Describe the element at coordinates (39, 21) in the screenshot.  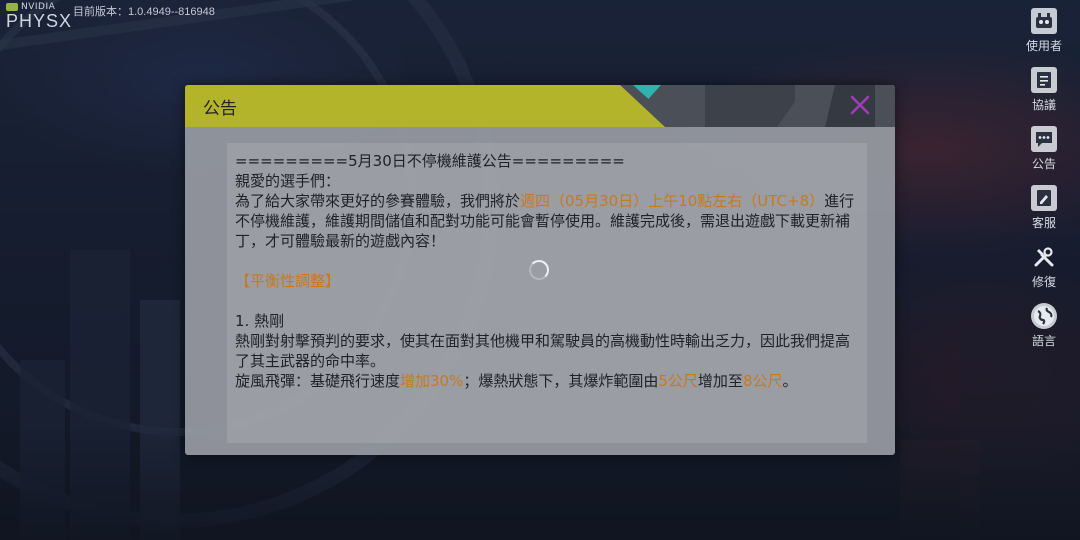
I see `physx-label: PHYSX` at that location.